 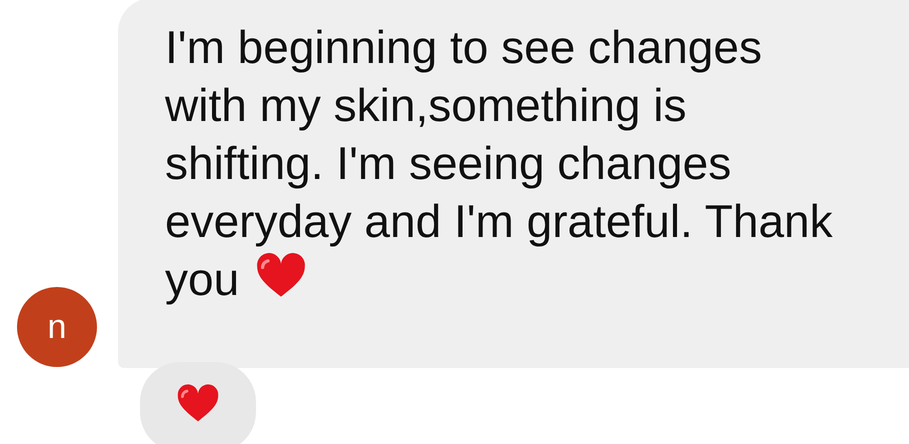 What do you see at coordinates (57, 327) in the screenshot?
I see `avatar-initial: n` at bounding box center [57, 327].